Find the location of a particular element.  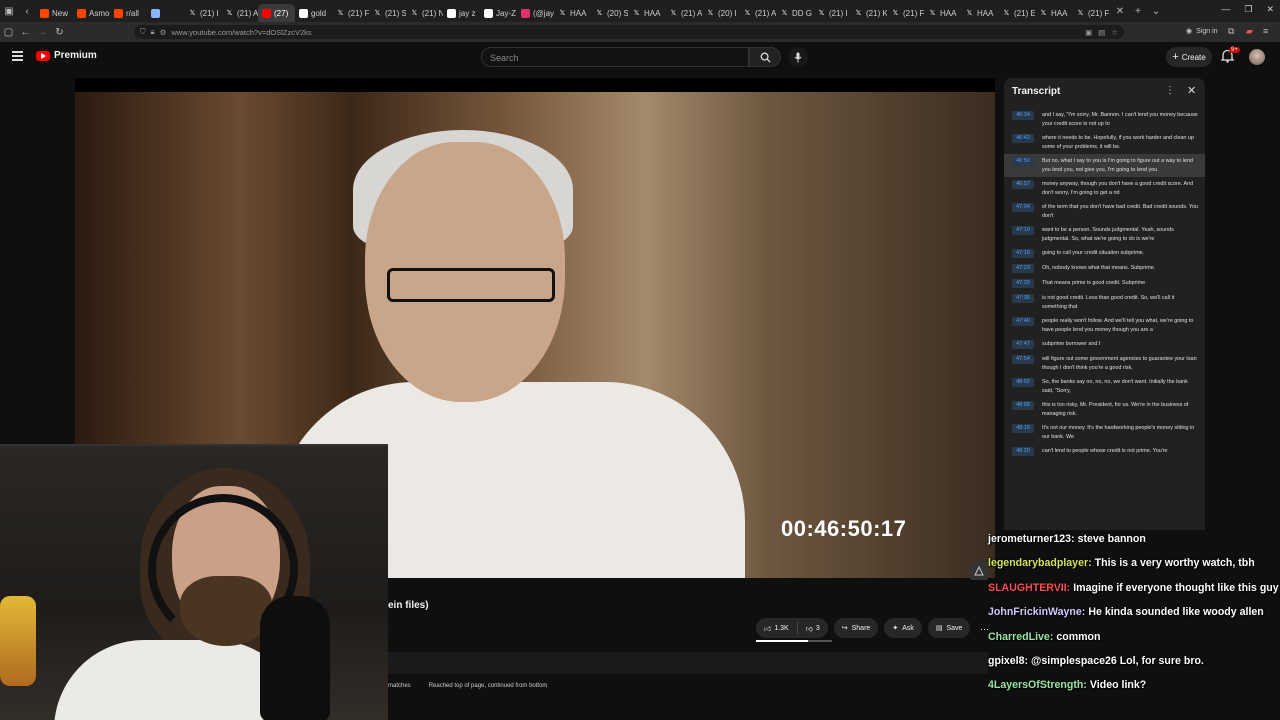

account-avatar is located at coordinates (1257, 57).